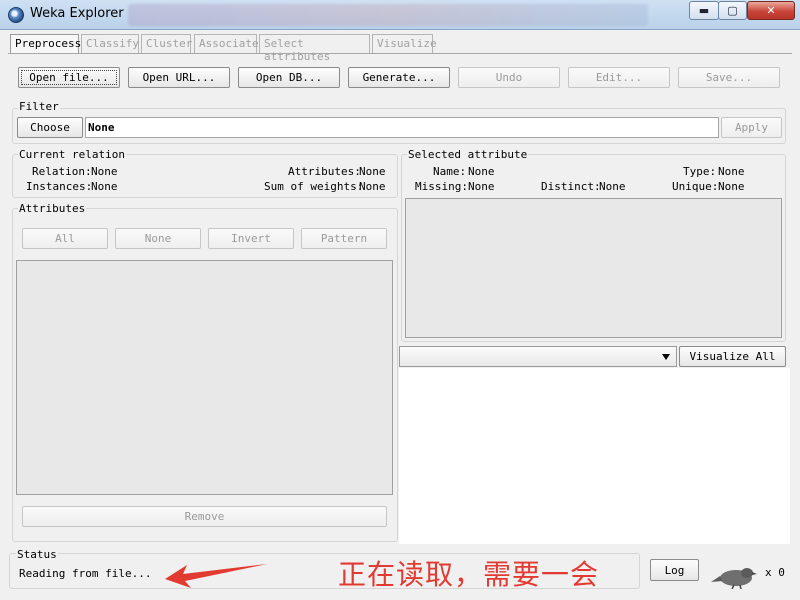  What do you see at coordinates (388, 15) in the screenshot?
I see `blurred-background-tabs` at bounding box center [388, 15].